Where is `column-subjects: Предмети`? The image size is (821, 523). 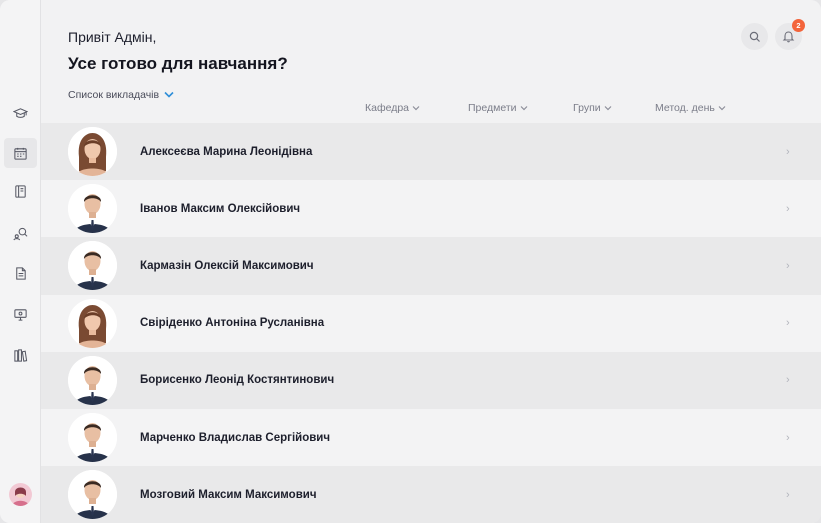
column-subjects: Предмети is located at coordinates (498, 108).